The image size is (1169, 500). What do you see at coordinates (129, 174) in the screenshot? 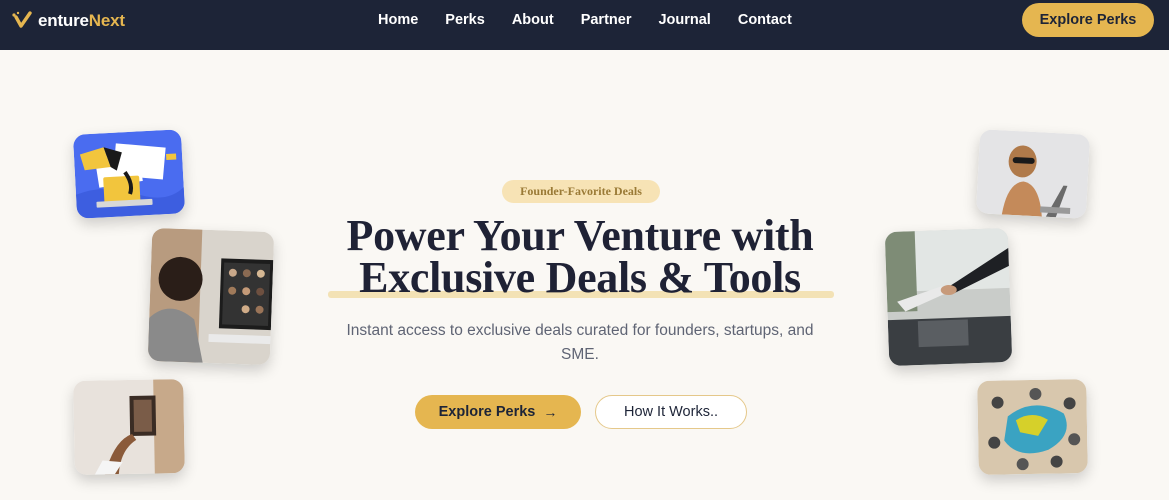
I see `image-laptop-megaphone` at bounding box center [129, 174].